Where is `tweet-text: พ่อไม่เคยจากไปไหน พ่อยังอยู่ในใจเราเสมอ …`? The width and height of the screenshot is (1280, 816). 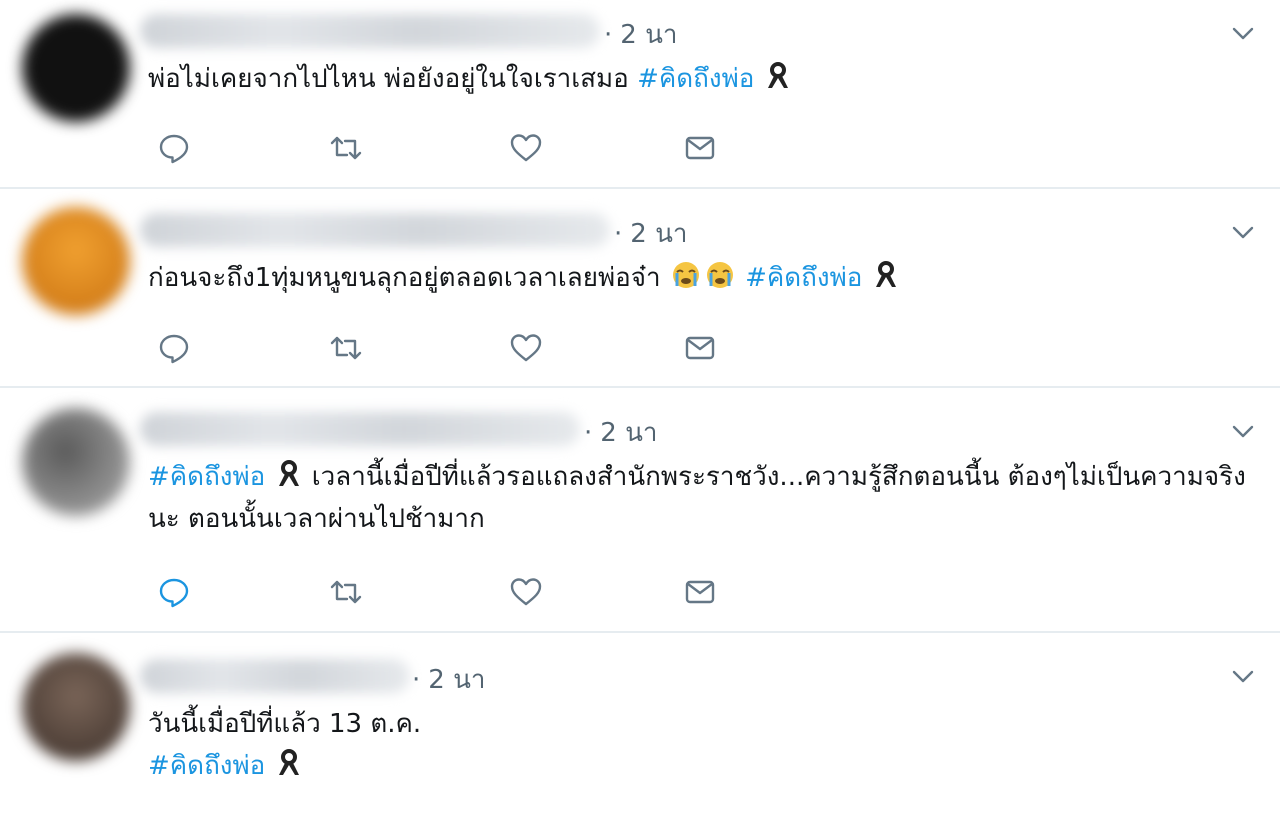
tweet-text: พ่อไม่เคยจากไปไหน พ่อยังอยู่ในใจเราเสมอ … is located at coordinates (699, 79).